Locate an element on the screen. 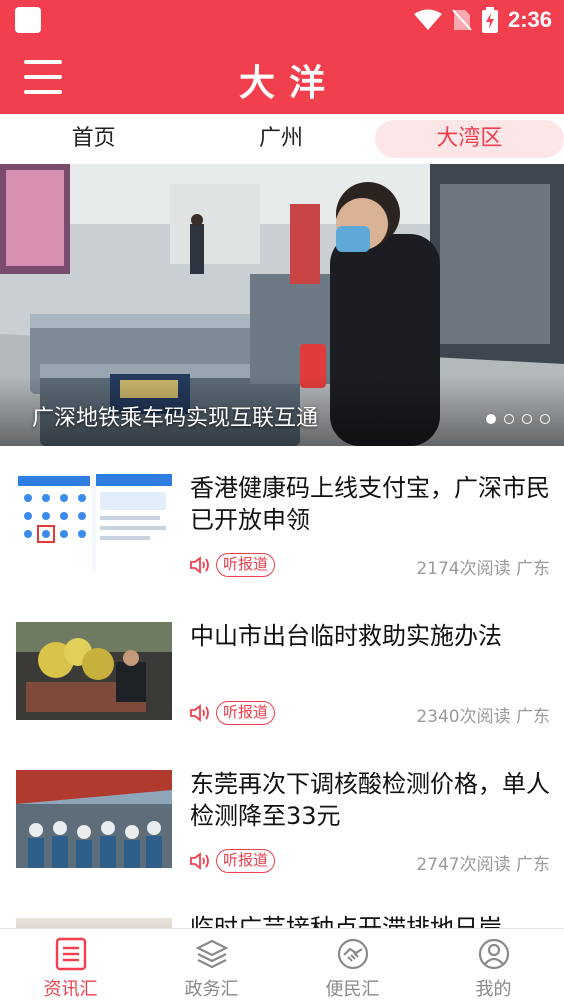 This screenshot has height=1002, width=564. tab-guangzhou: 广州 is located at coordinates (280, 139).